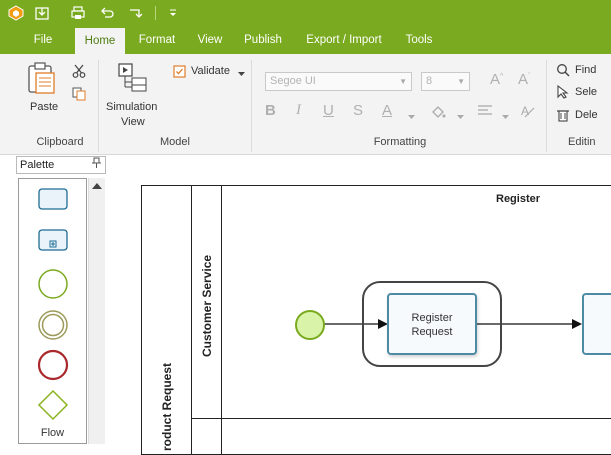 This screenshot has width=611, height=455. Describe the element at coordinates (179, 73) in the screenshot. I see `validate-icon` at that location.